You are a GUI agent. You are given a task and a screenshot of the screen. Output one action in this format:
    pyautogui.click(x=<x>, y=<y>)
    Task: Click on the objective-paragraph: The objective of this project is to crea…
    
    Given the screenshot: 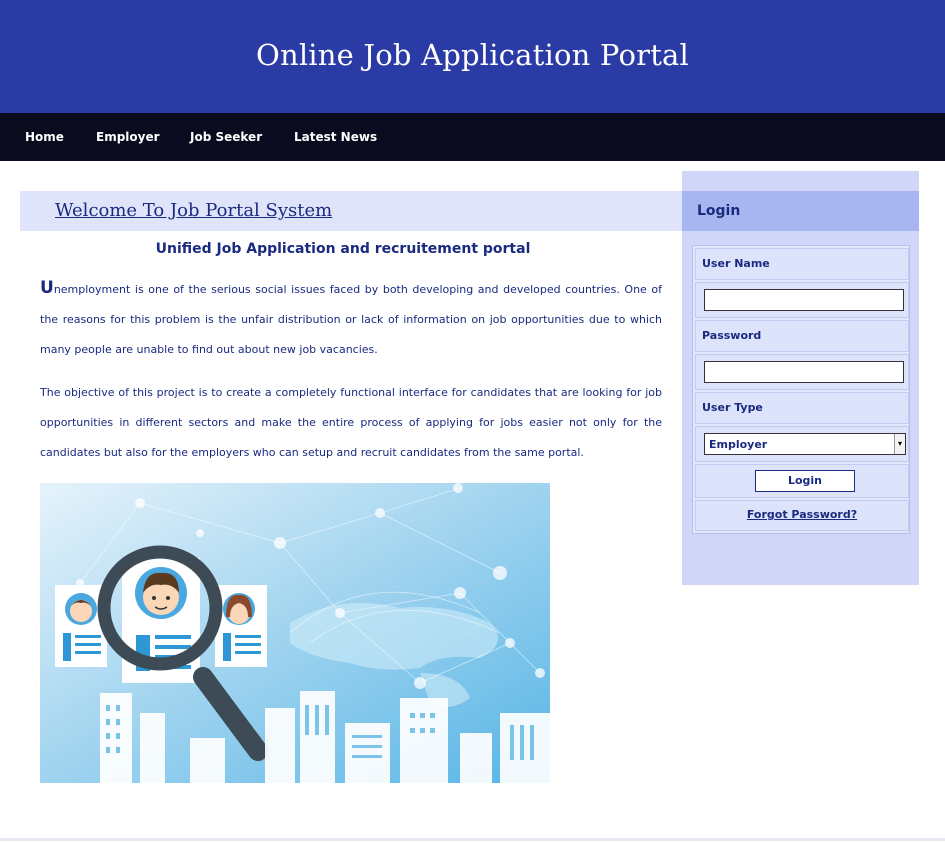 What is the action you would take?
    pyautogui.click(x=351, y=422)
    